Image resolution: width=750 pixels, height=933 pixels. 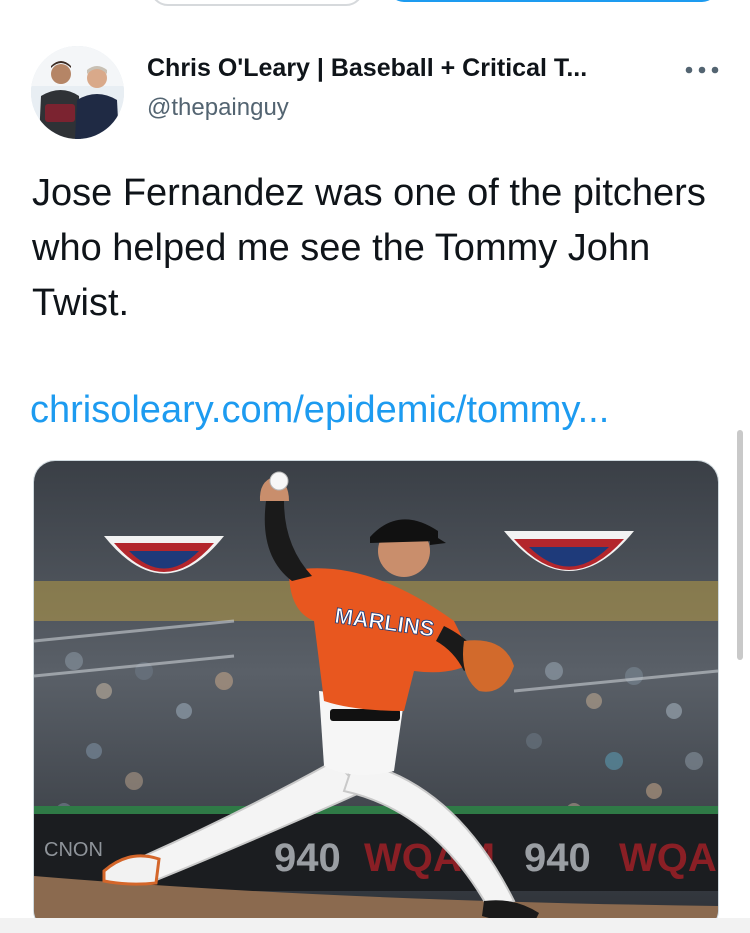 I want to click on more-horizontal-icon, so click(x=702, y=70).